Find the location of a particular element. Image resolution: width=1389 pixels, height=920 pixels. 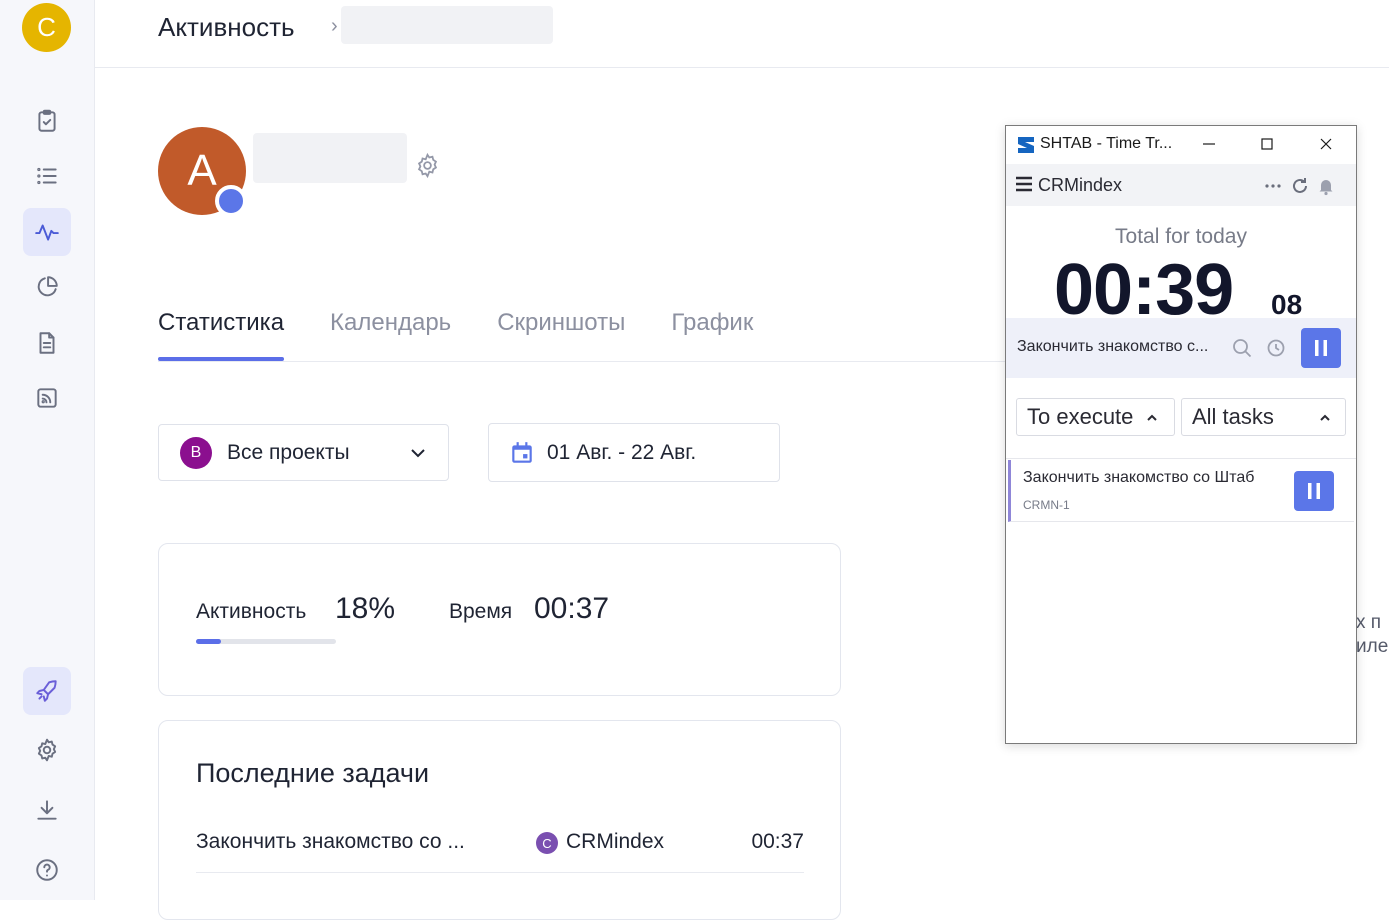

list-icon is located at coordinates (47, 176).